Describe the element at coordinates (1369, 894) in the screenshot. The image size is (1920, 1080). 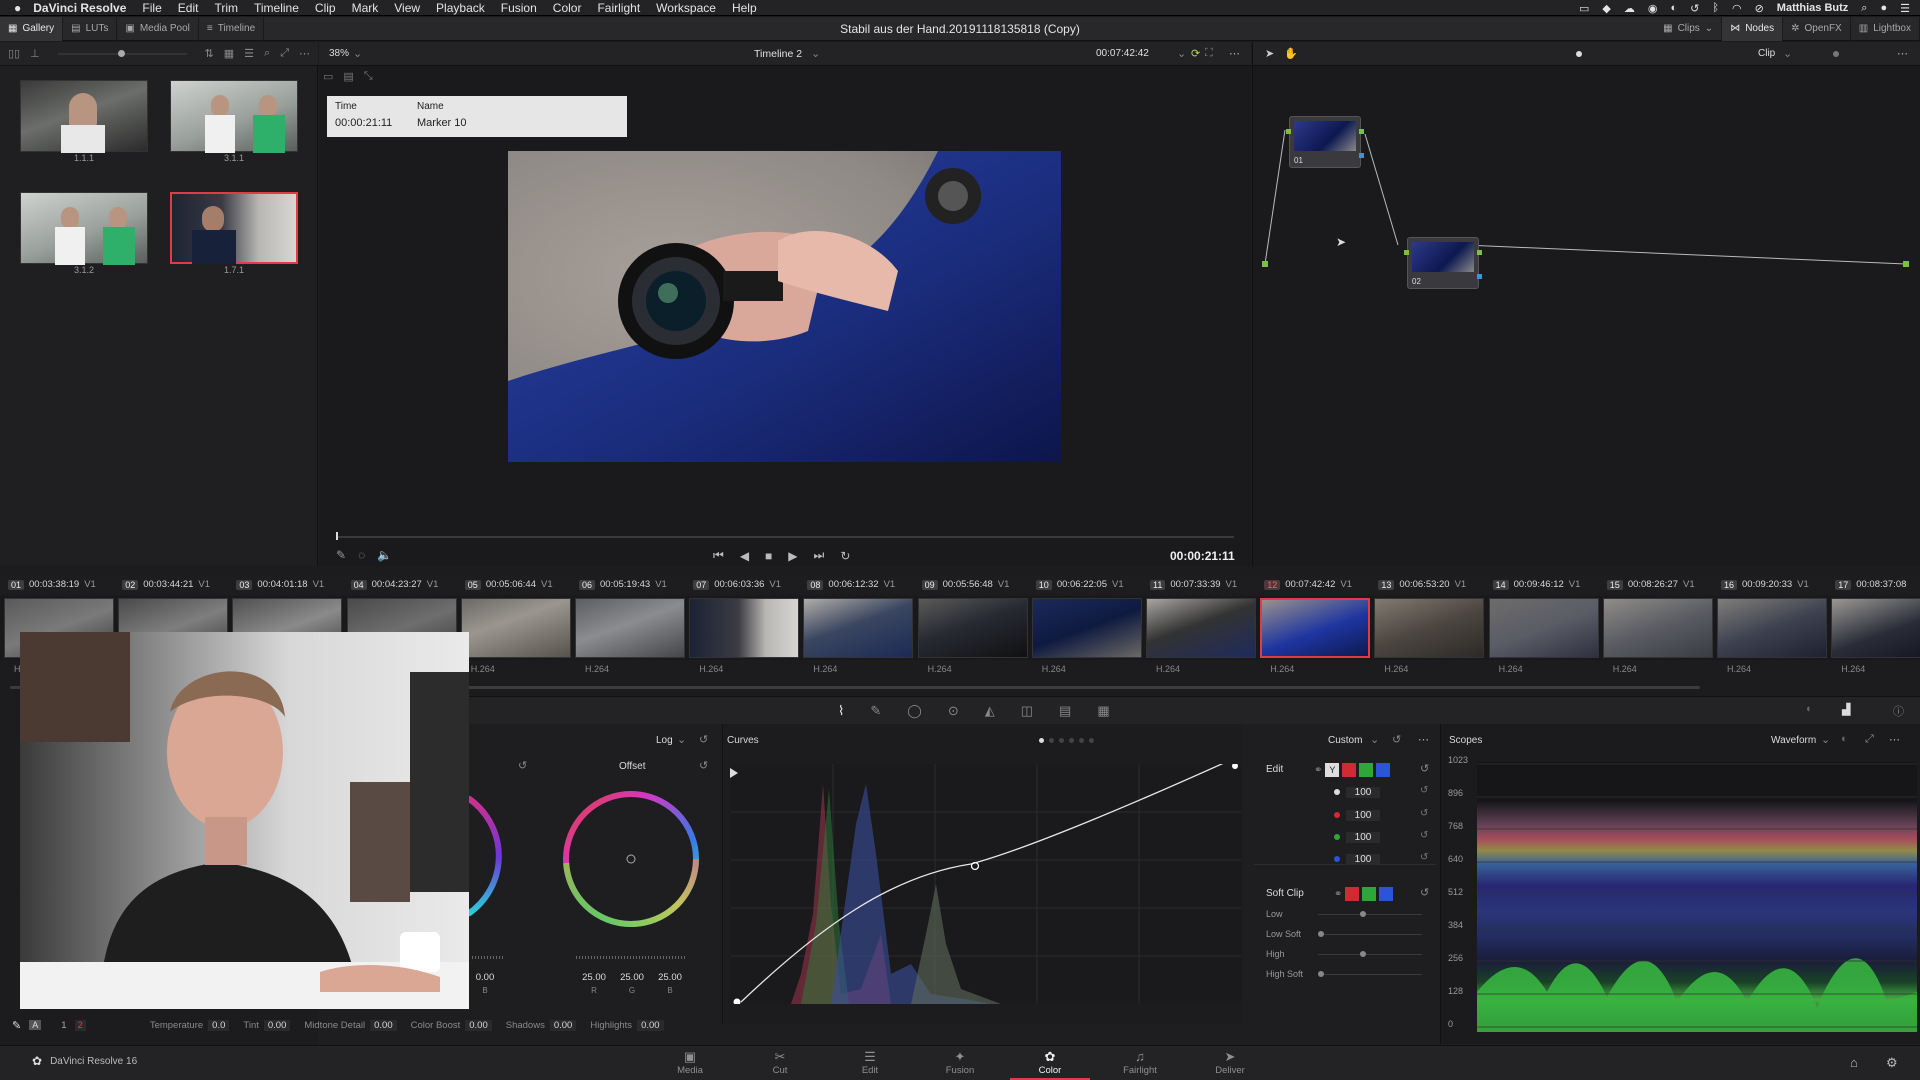
I see `softclip-green-button` at that location.